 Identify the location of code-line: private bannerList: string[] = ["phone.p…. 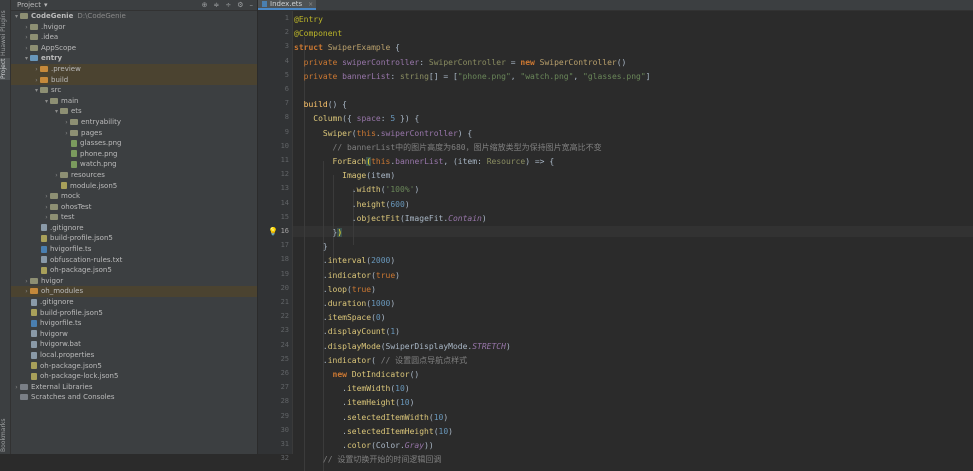
(472, 77).